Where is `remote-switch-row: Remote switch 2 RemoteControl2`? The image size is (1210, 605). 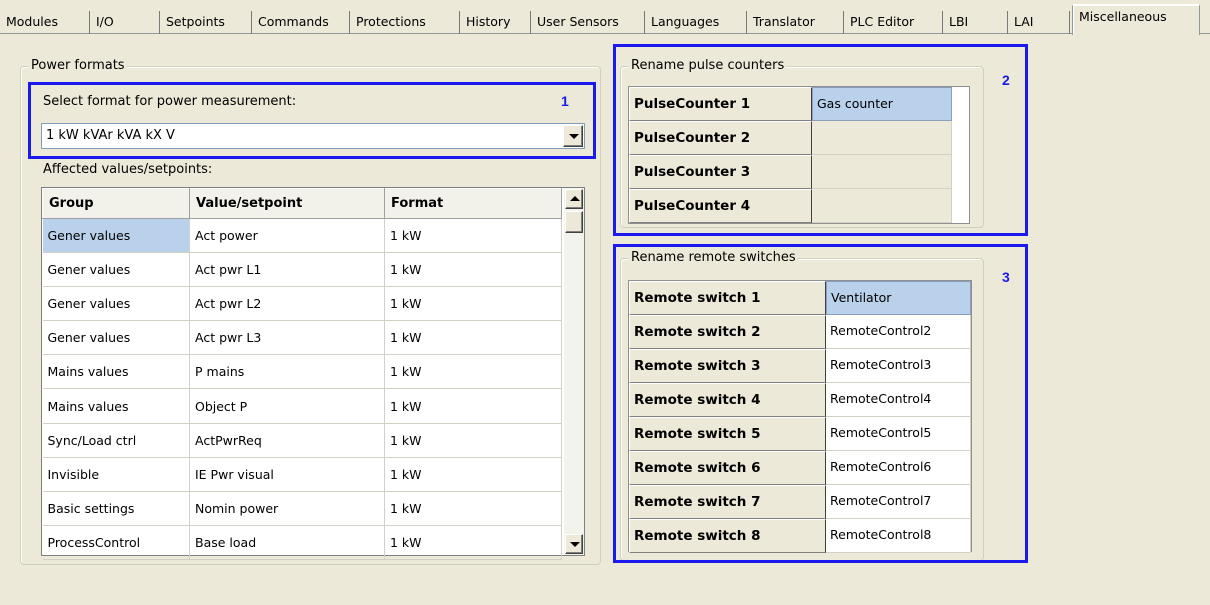
remote-switch-row: Remote switch 2 RemoteControl2 is located at coordinates (800, 332).